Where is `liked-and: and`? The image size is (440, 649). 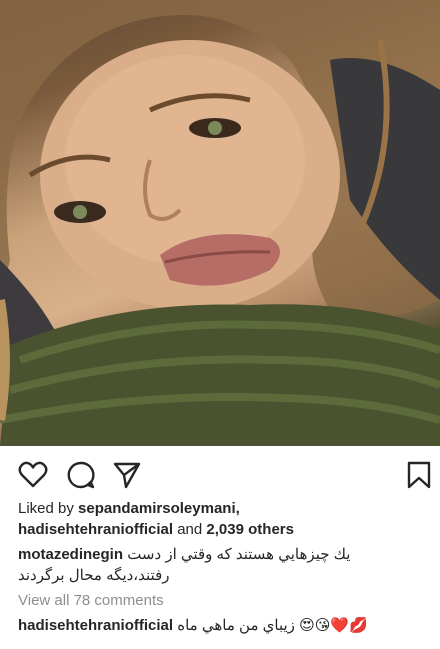 liked-and: and is located at coordinates (190, 529).